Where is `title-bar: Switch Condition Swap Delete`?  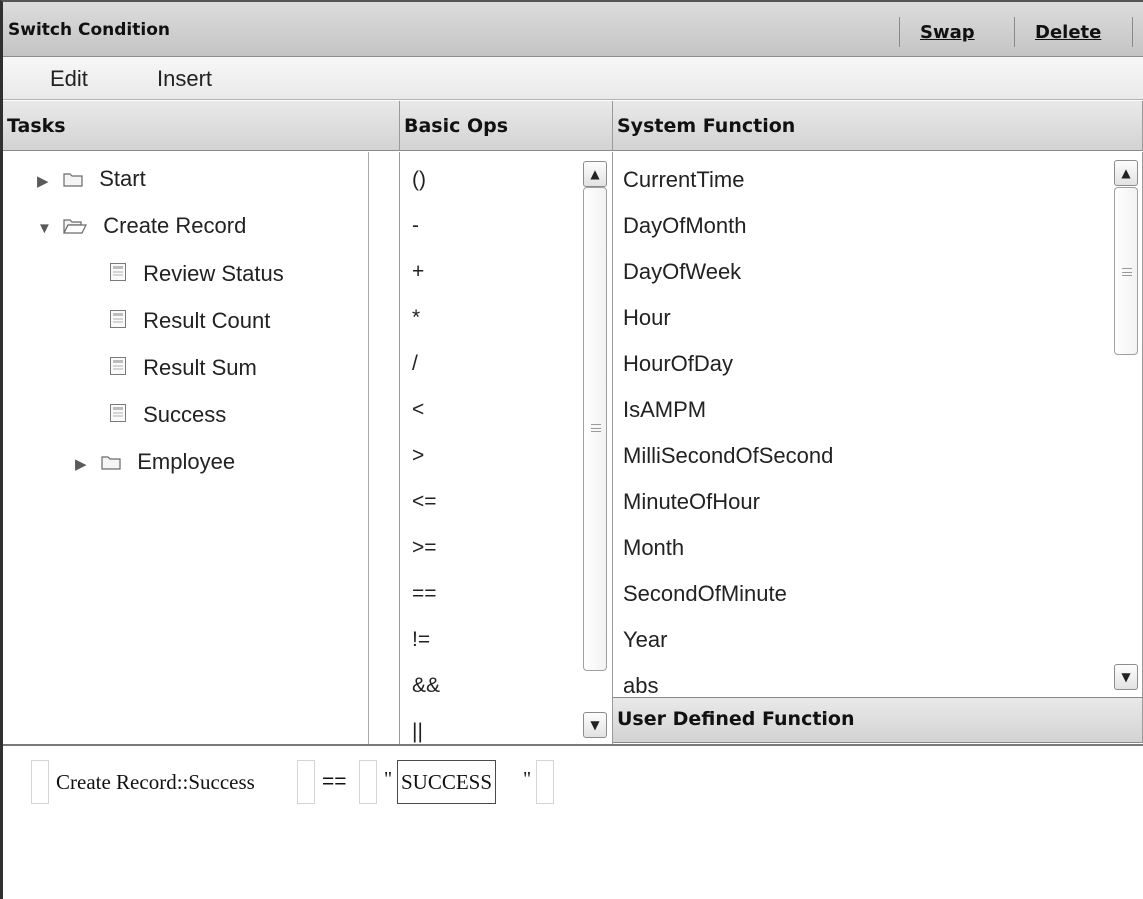
title-bar: Switch Condition Swap Delete is located at coordinates (573, 29).